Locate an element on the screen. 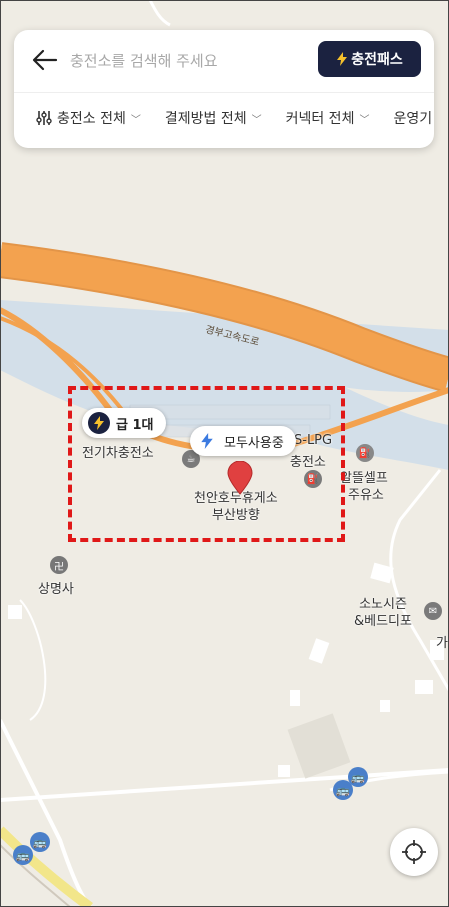 This screenshot has height=907, width=449. search-input: 충전소를 검색해 주세요 is located at coordinates (144, 60).